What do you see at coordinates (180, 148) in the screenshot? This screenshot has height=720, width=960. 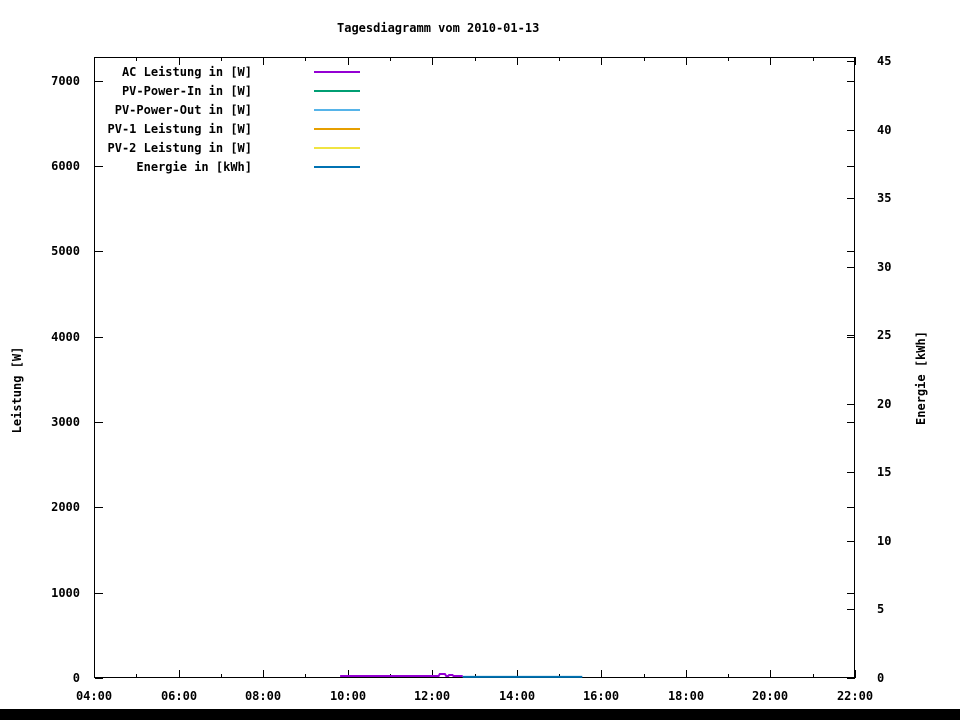 I see `legend-item-label: PV-2 Leistung in [W]` at bounding box center [180, 148].